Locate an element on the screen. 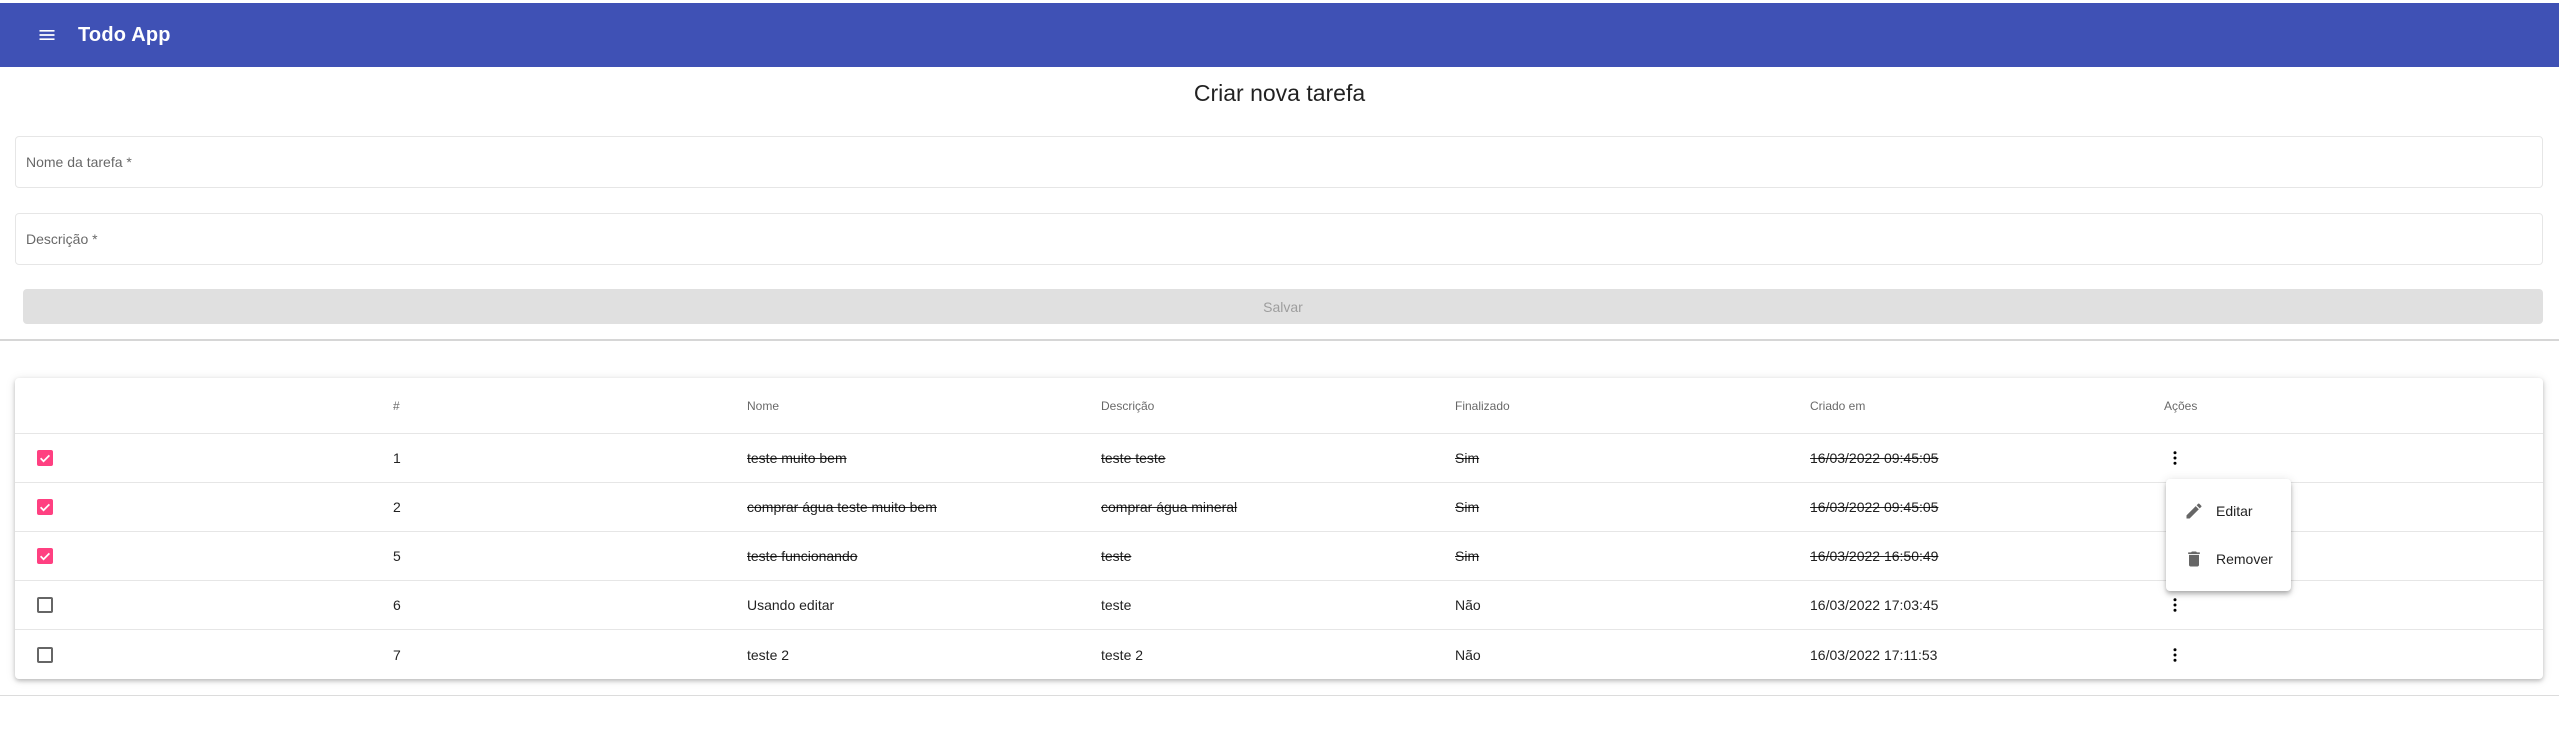 The height and width of the screenshot is (738, 2559). task-name-field is located at coordinates (1279, 162).